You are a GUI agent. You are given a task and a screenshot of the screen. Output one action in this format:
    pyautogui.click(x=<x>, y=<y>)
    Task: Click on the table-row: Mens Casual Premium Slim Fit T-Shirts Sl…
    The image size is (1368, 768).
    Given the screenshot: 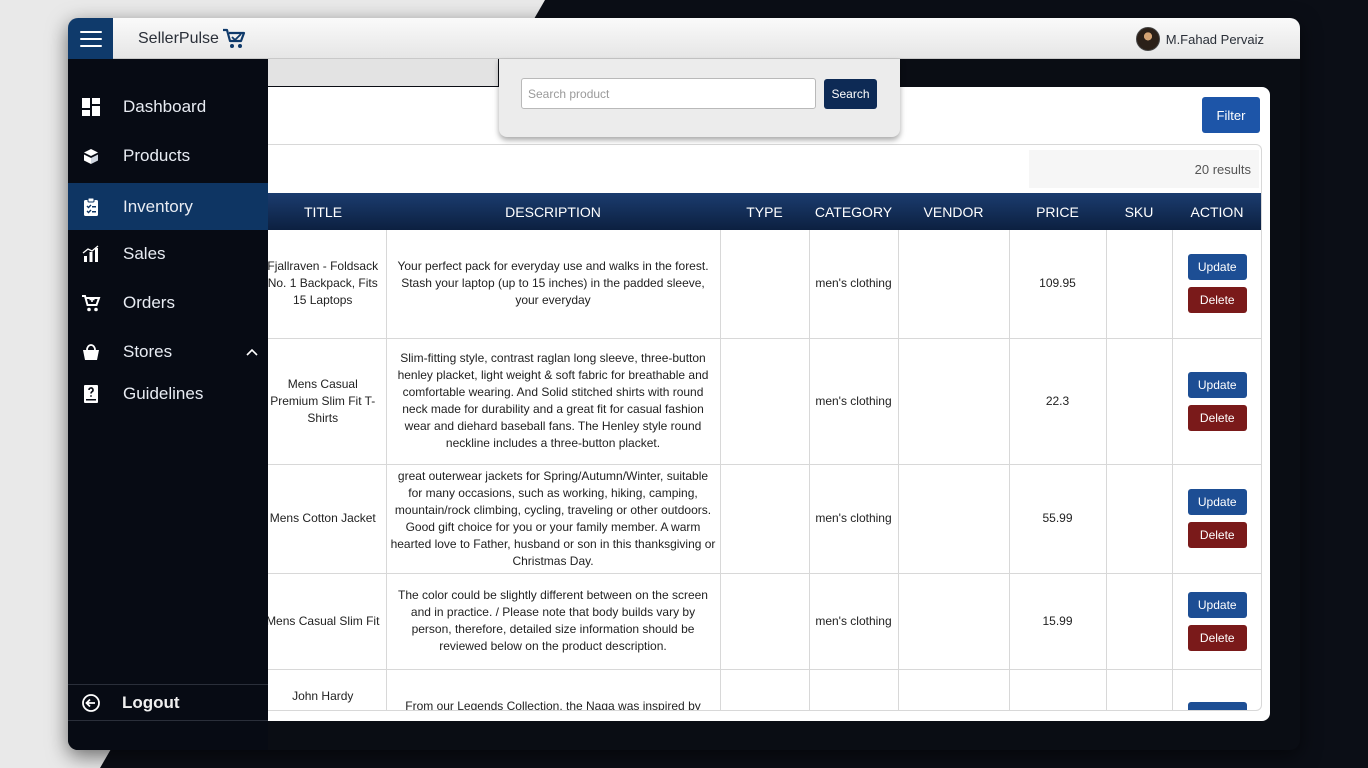 What is the action you would take?
    pyautogui.click(x=764, y=401)
    